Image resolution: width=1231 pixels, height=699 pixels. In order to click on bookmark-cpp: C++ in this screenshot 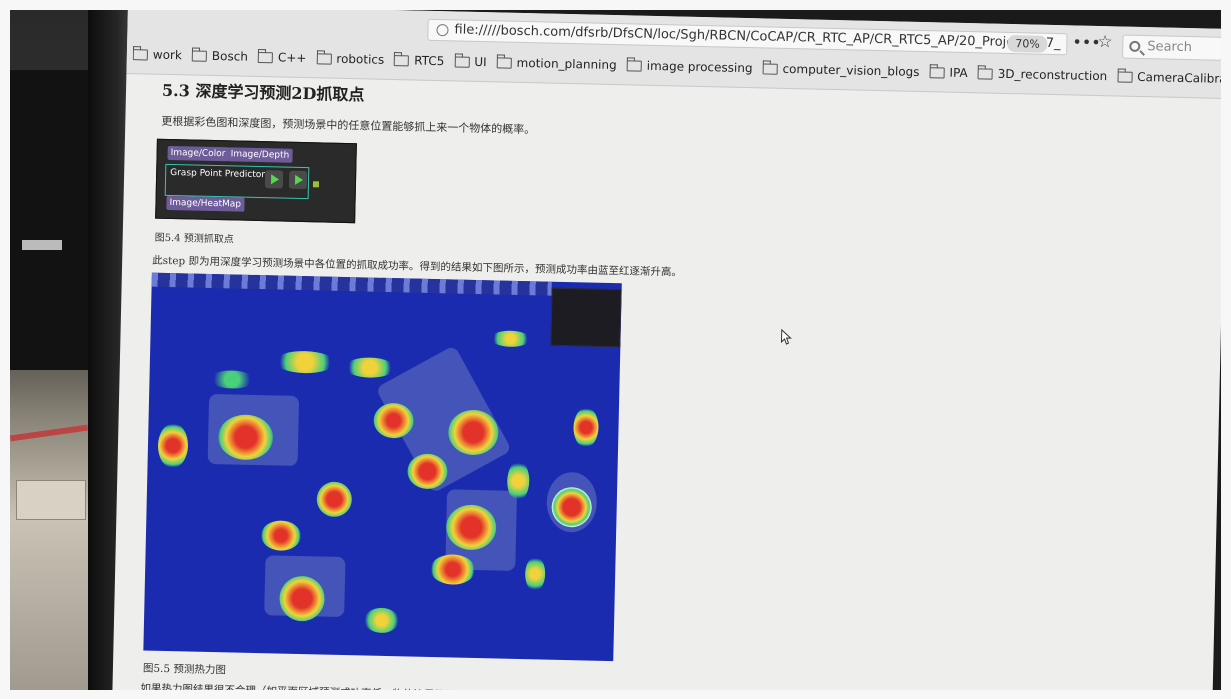, I will do `click(282, 57)`.